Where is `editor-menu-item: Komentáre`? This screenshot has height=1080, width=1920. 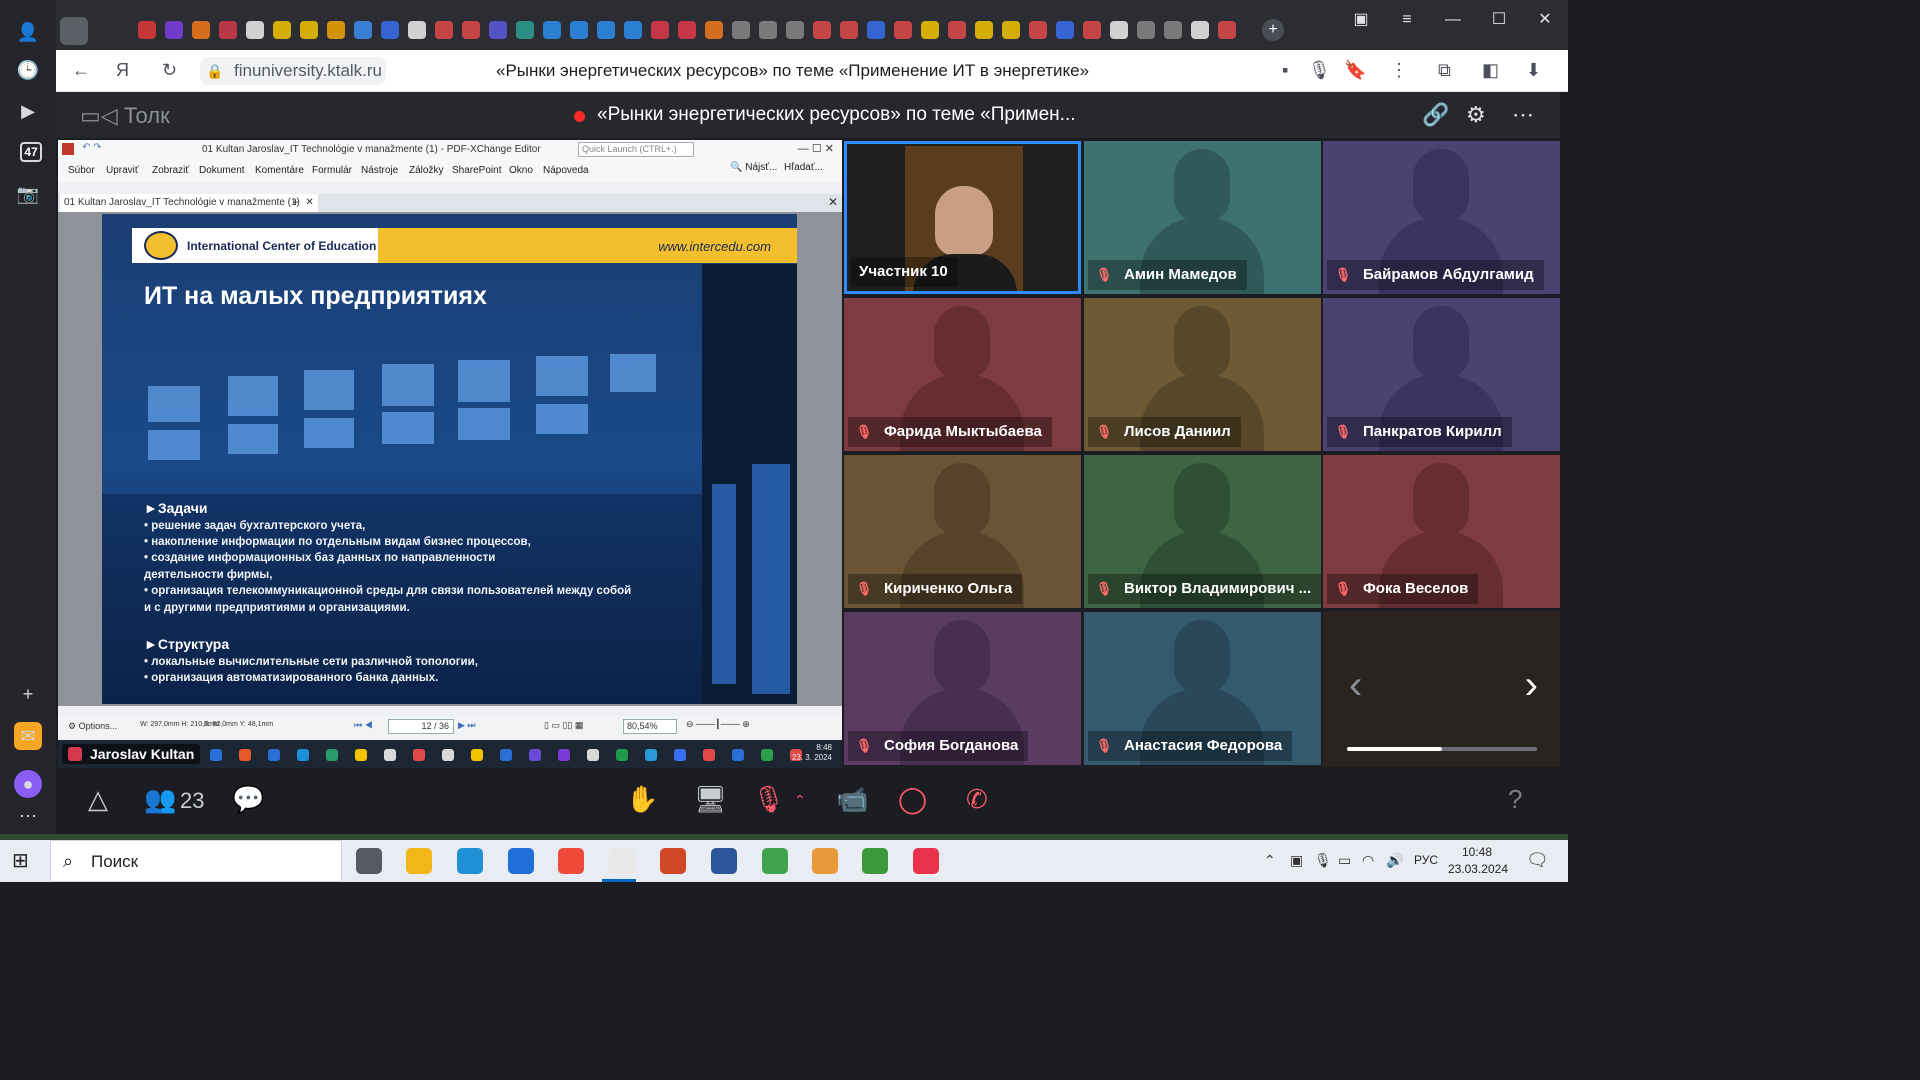
editor-menu-item: Komentáre is located at coordinates (279, 168).